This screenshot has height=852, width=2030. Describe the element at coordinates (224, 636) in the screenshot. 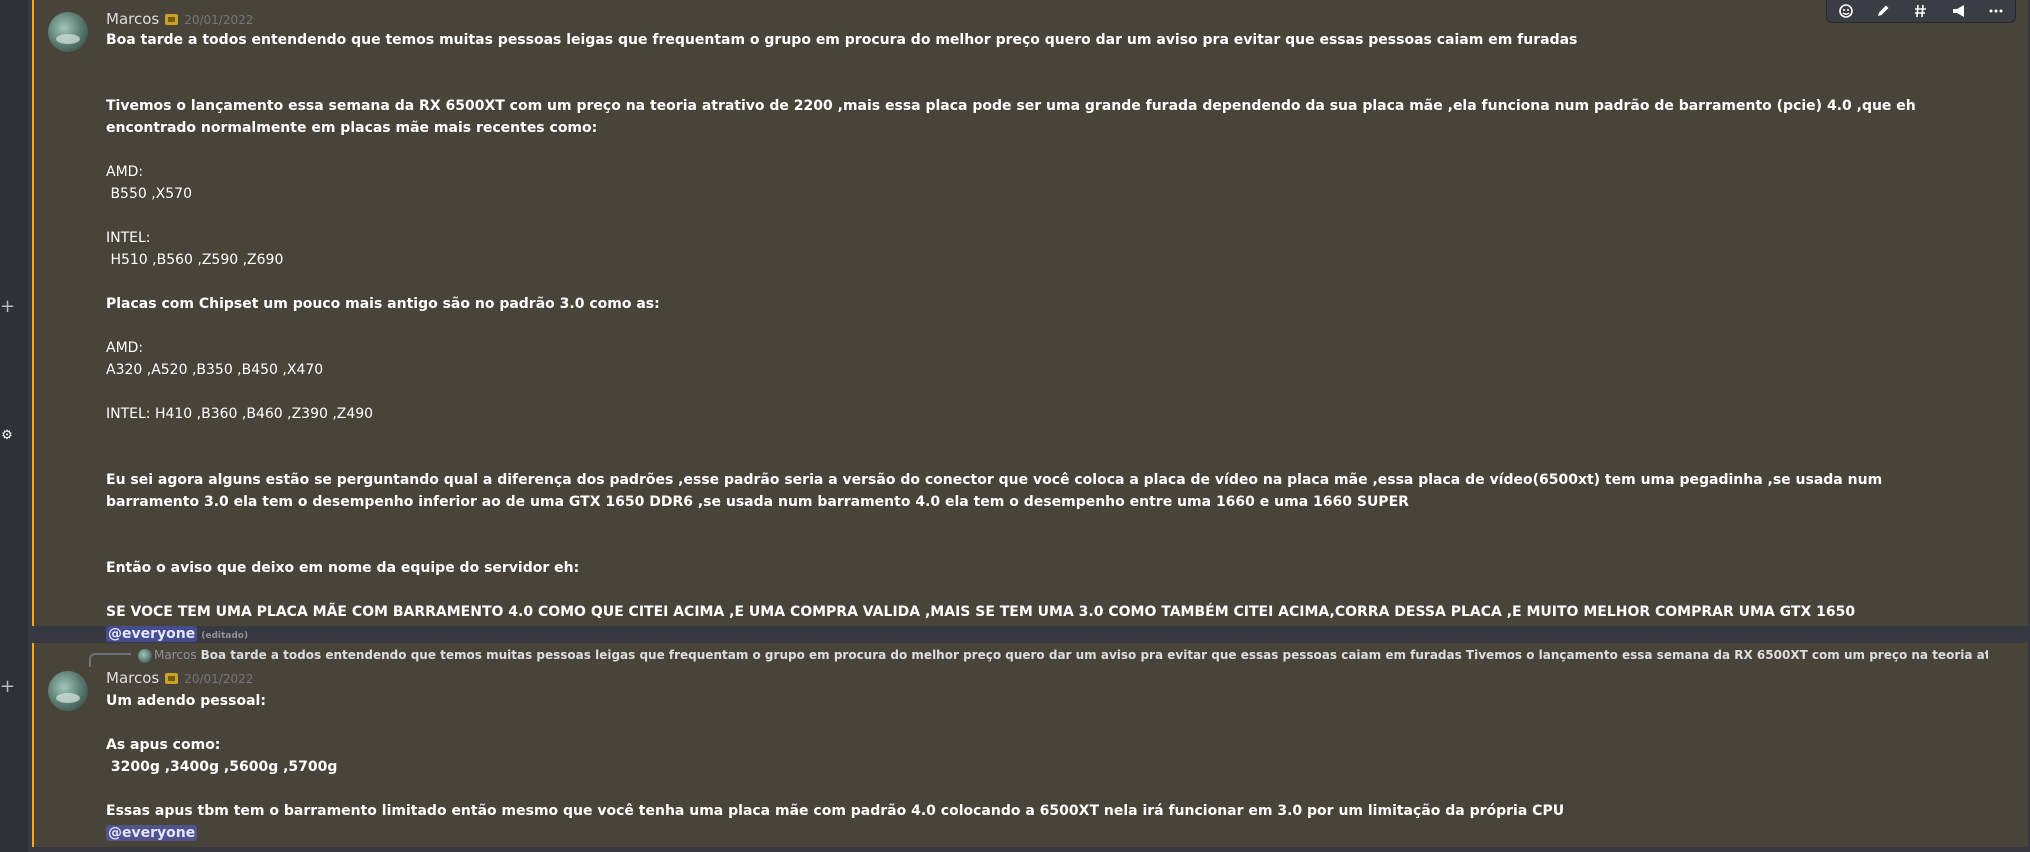

I see `edited-label: (editado)` at that location.